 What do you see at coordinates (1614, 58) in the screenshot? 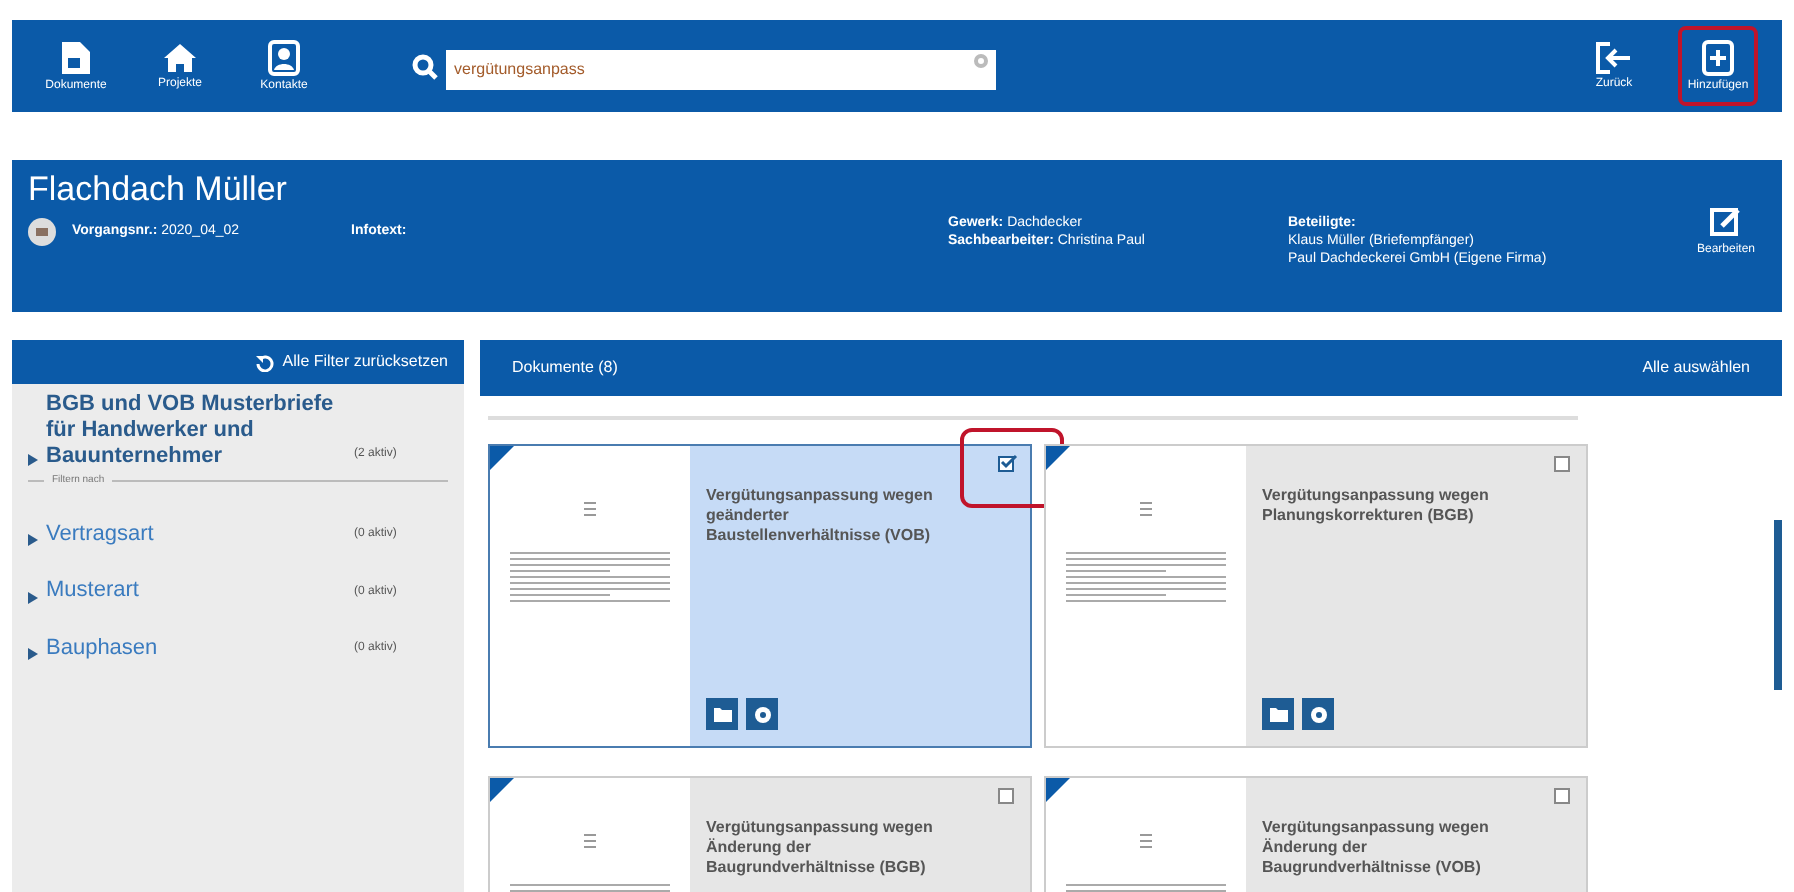
I see `exit-arrow-icon` at bounding box center [1614, 58].